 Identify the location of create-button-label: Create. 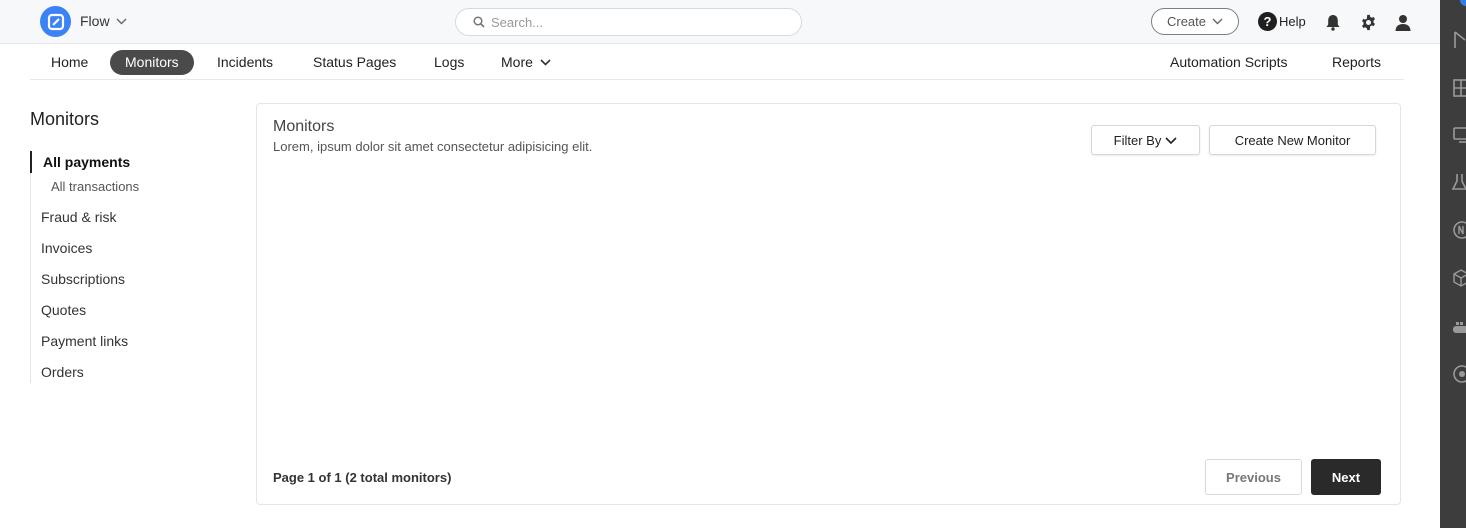
(1186, 21).